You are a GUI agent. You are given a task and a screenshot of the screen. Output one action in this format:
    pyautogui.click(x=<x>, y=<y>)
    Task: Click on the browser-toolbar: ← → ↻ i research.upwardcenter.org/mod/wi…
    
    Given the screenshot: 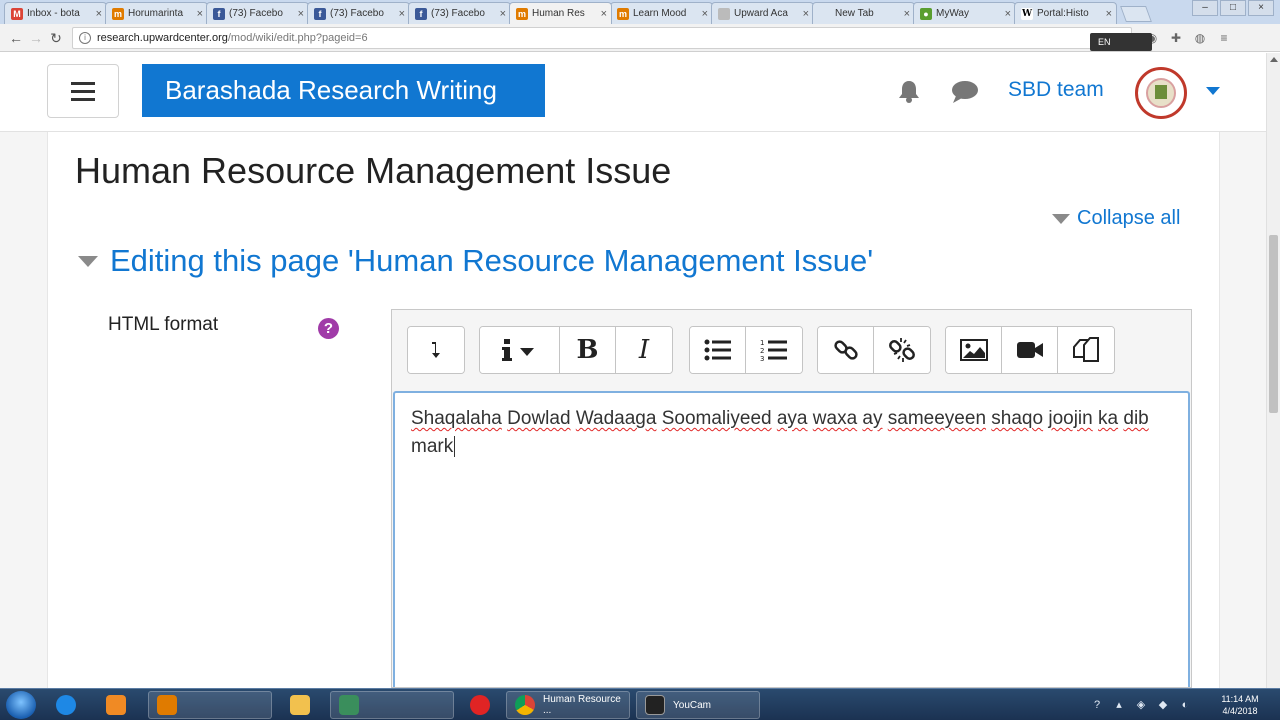 What is the action you would take?
    pyautogui.click(x=640, y=38)
    